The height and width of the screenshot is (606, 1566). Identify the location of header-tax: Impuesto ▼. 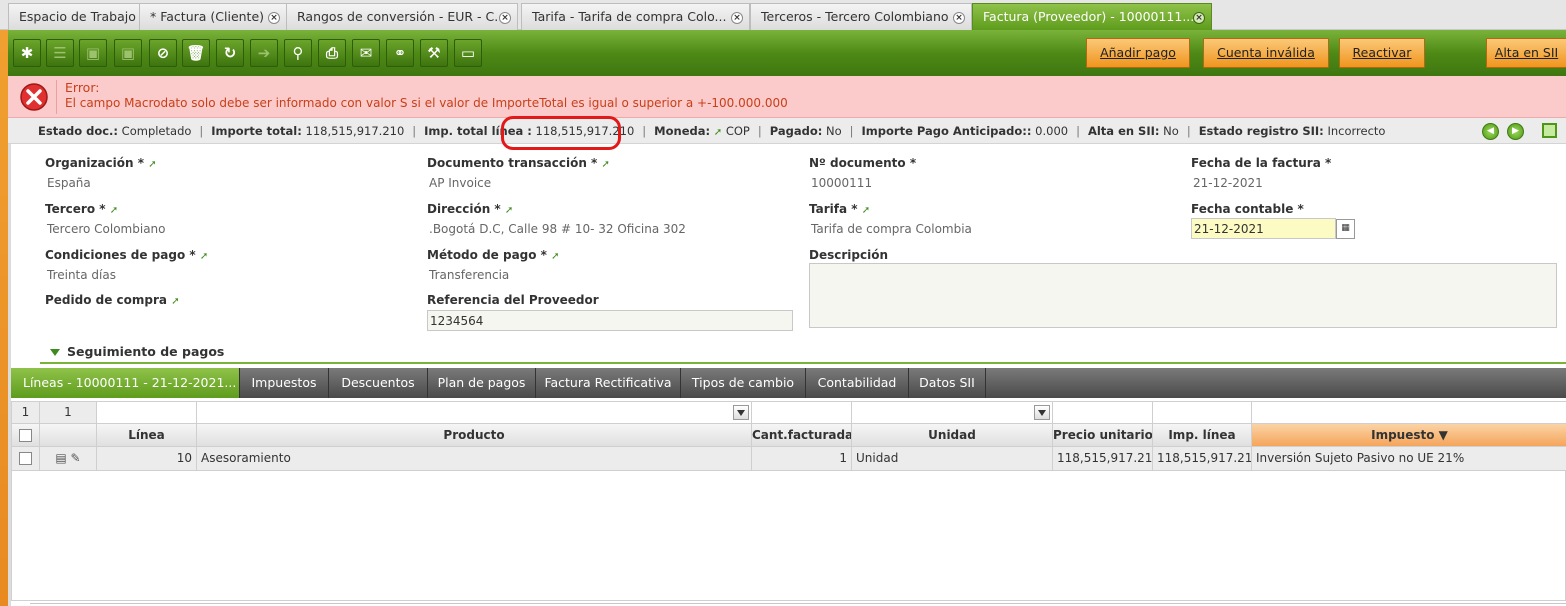
(1409, 435).